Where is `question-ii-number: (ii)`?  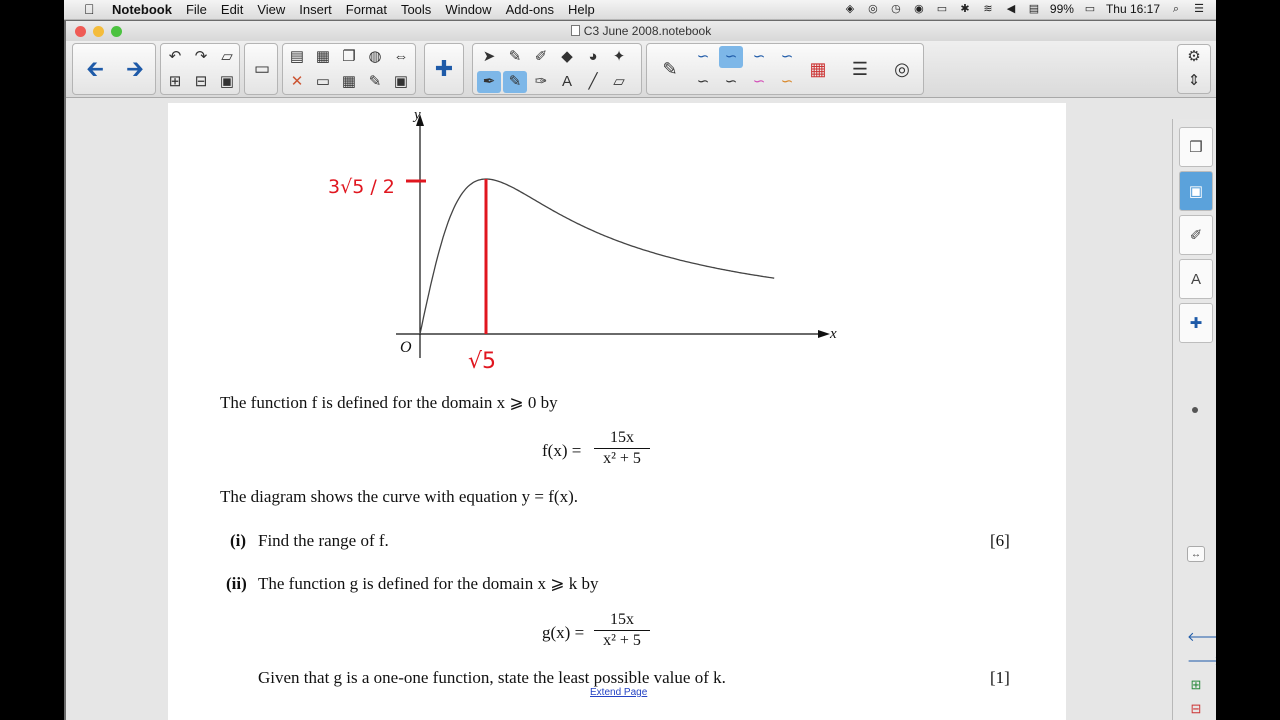
question-ii-number: (ii) is located at coordinates (236, 583).